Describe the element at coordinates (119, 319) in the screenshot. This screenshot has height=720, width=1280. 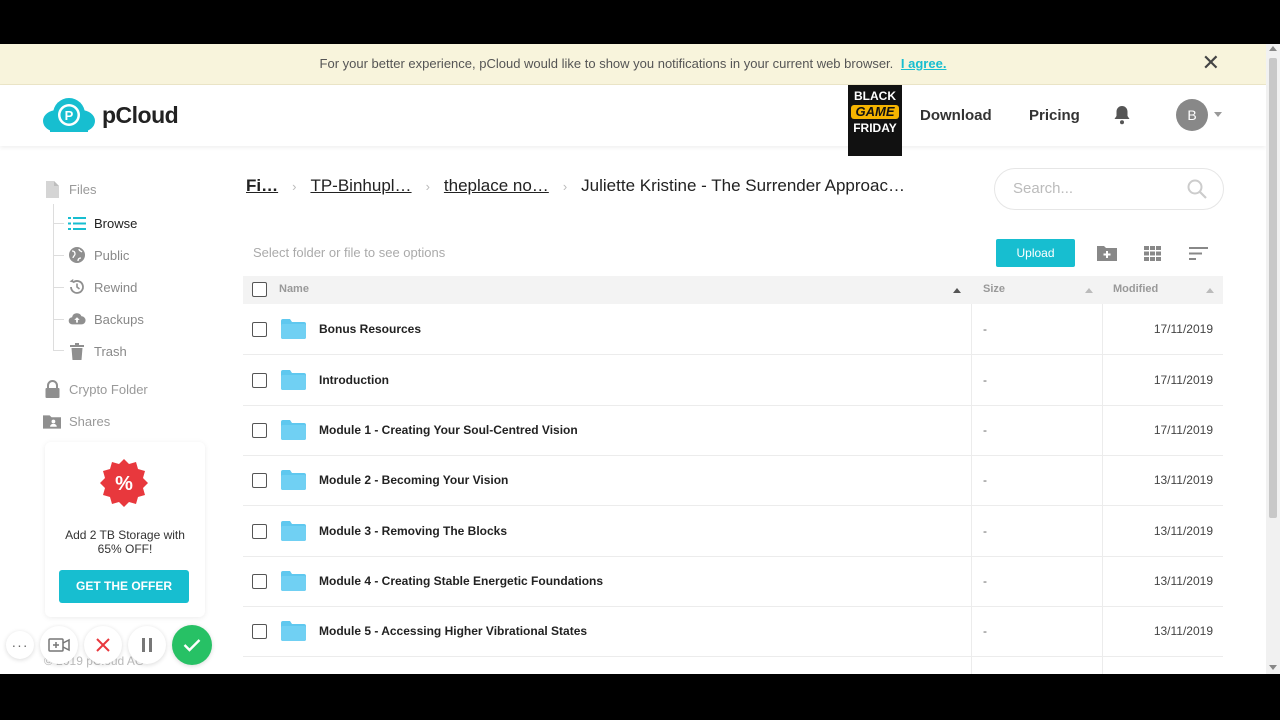
I see `sidebar-item-label: Backups` at that location.